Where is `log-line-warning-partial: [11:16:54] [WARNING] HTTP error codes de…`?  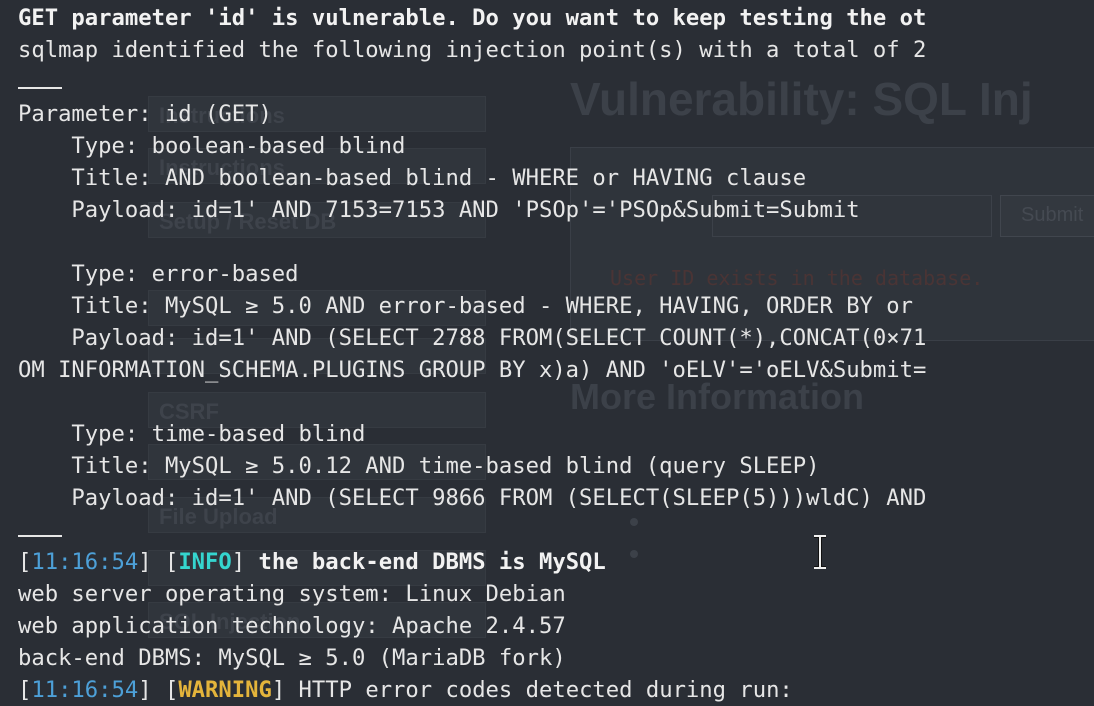 log-line-warning-partial: [11:16:54] [WARNING] HTTP error codes de… is located at coordinates (405, 690).